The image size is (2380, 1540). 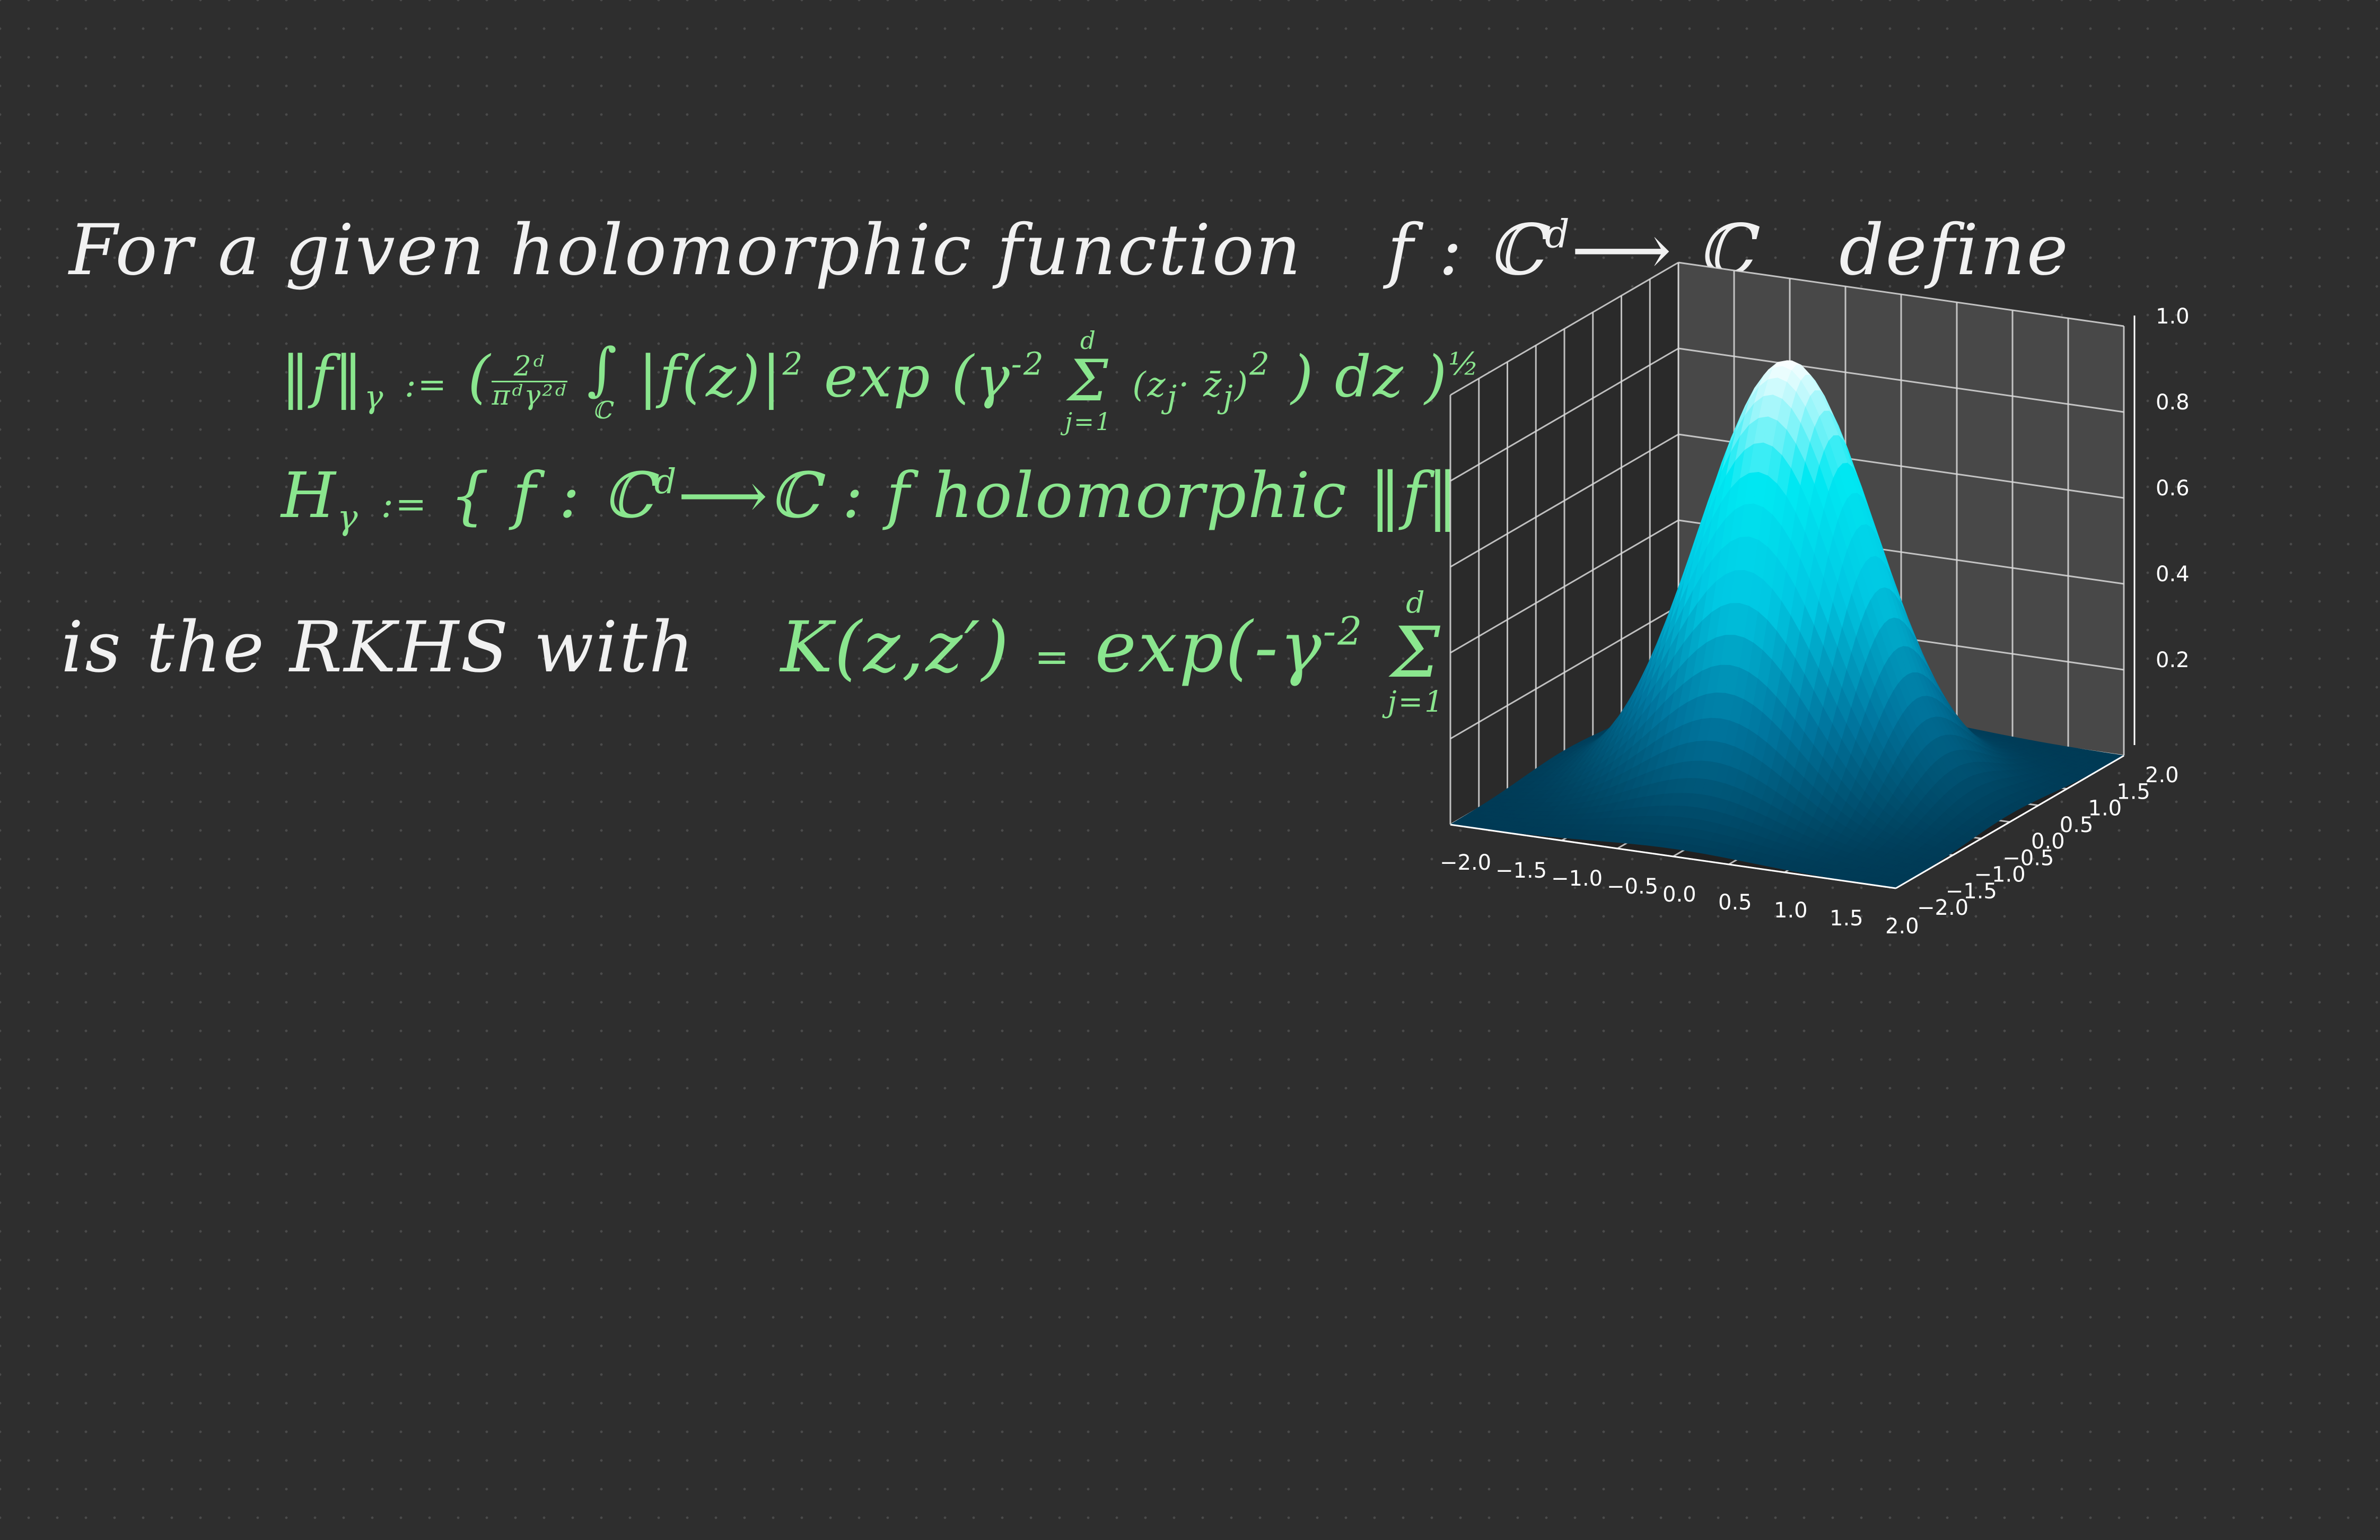 I want to click on x-tick-label: 1.5, so click(x=1846, y=918).